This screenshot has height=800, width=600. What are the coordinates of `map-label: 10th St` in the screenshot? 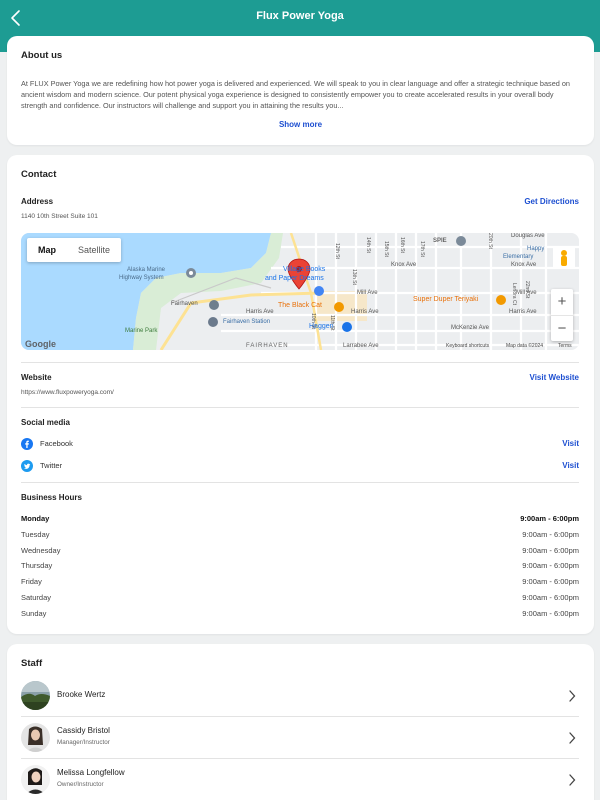 It's located at (313, 321).